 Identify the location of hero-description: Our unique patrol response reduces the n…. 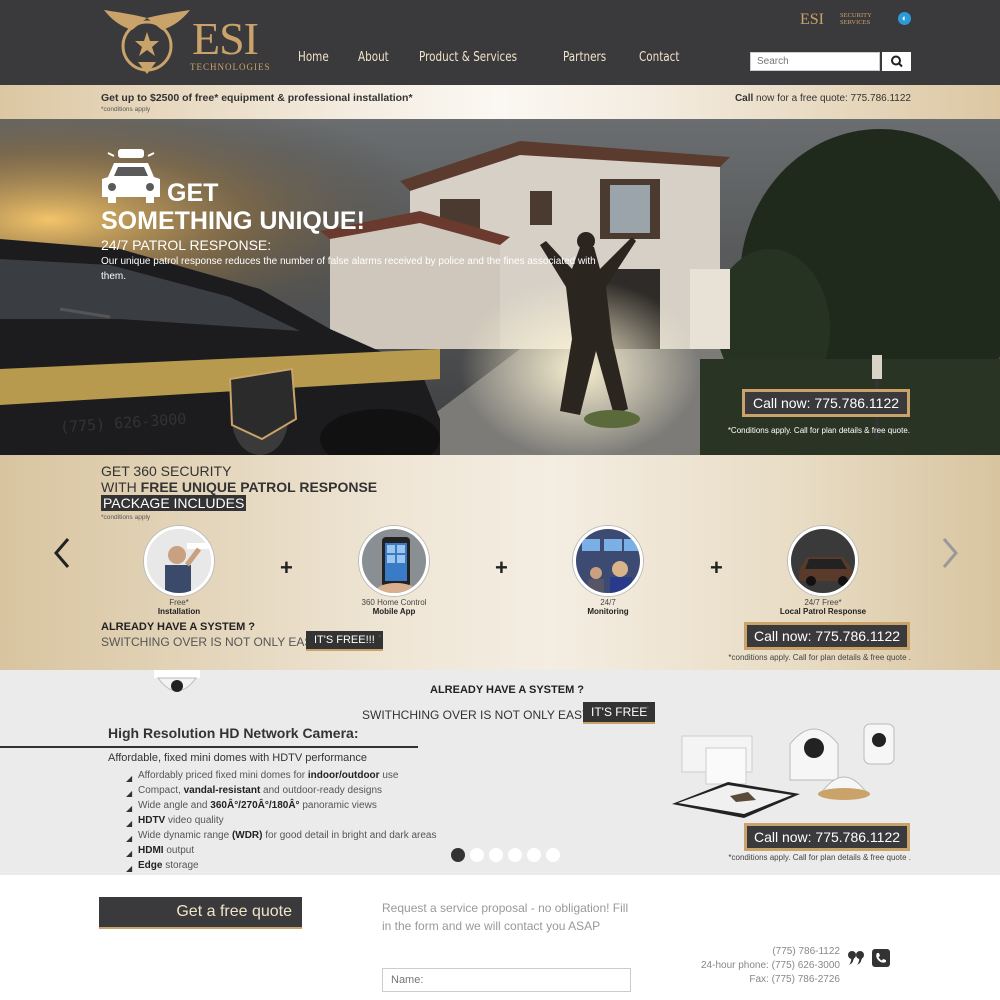
(348, 269).